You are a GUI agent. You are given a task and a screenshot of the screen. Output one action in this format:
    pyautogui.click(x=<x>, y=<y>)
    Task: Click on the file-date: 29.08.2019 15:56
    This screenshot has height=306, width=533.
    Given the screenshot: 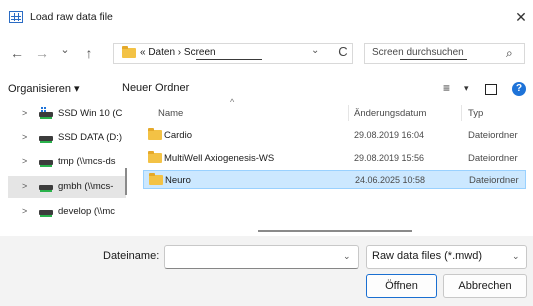 What is the action you would take?
    pyautogui.click(x=389, y=158)
    